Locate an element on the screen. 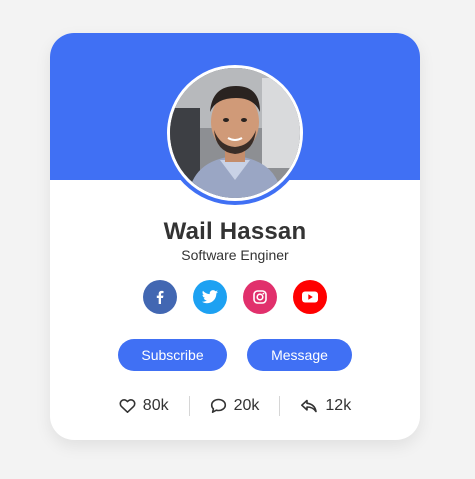 This screenshot has width=475, height=479. likes-count: 80k is located at coordinates (155, 405).